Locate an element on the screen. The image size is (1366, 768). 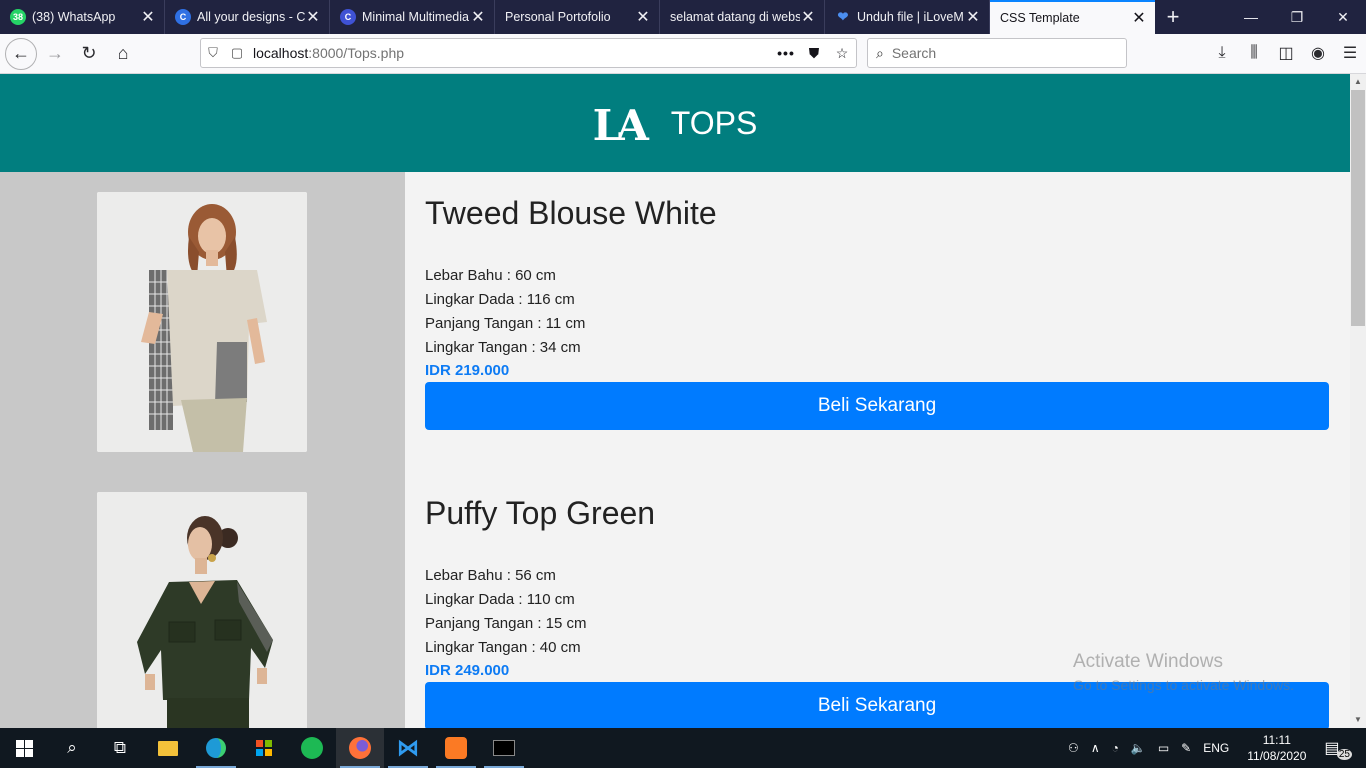
shield-icon: ⛉ is located at coordinates (213, 53).